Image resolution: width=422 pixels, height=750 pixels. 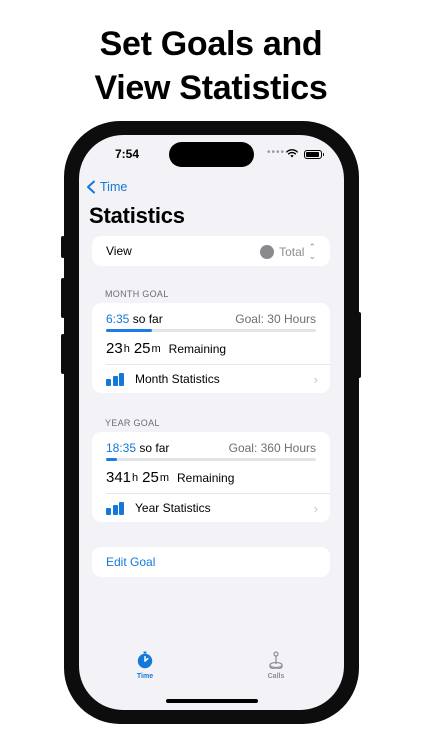 I want to click on marketing-headline: Set Goals and View Statistics, so click(x=211, y=66).